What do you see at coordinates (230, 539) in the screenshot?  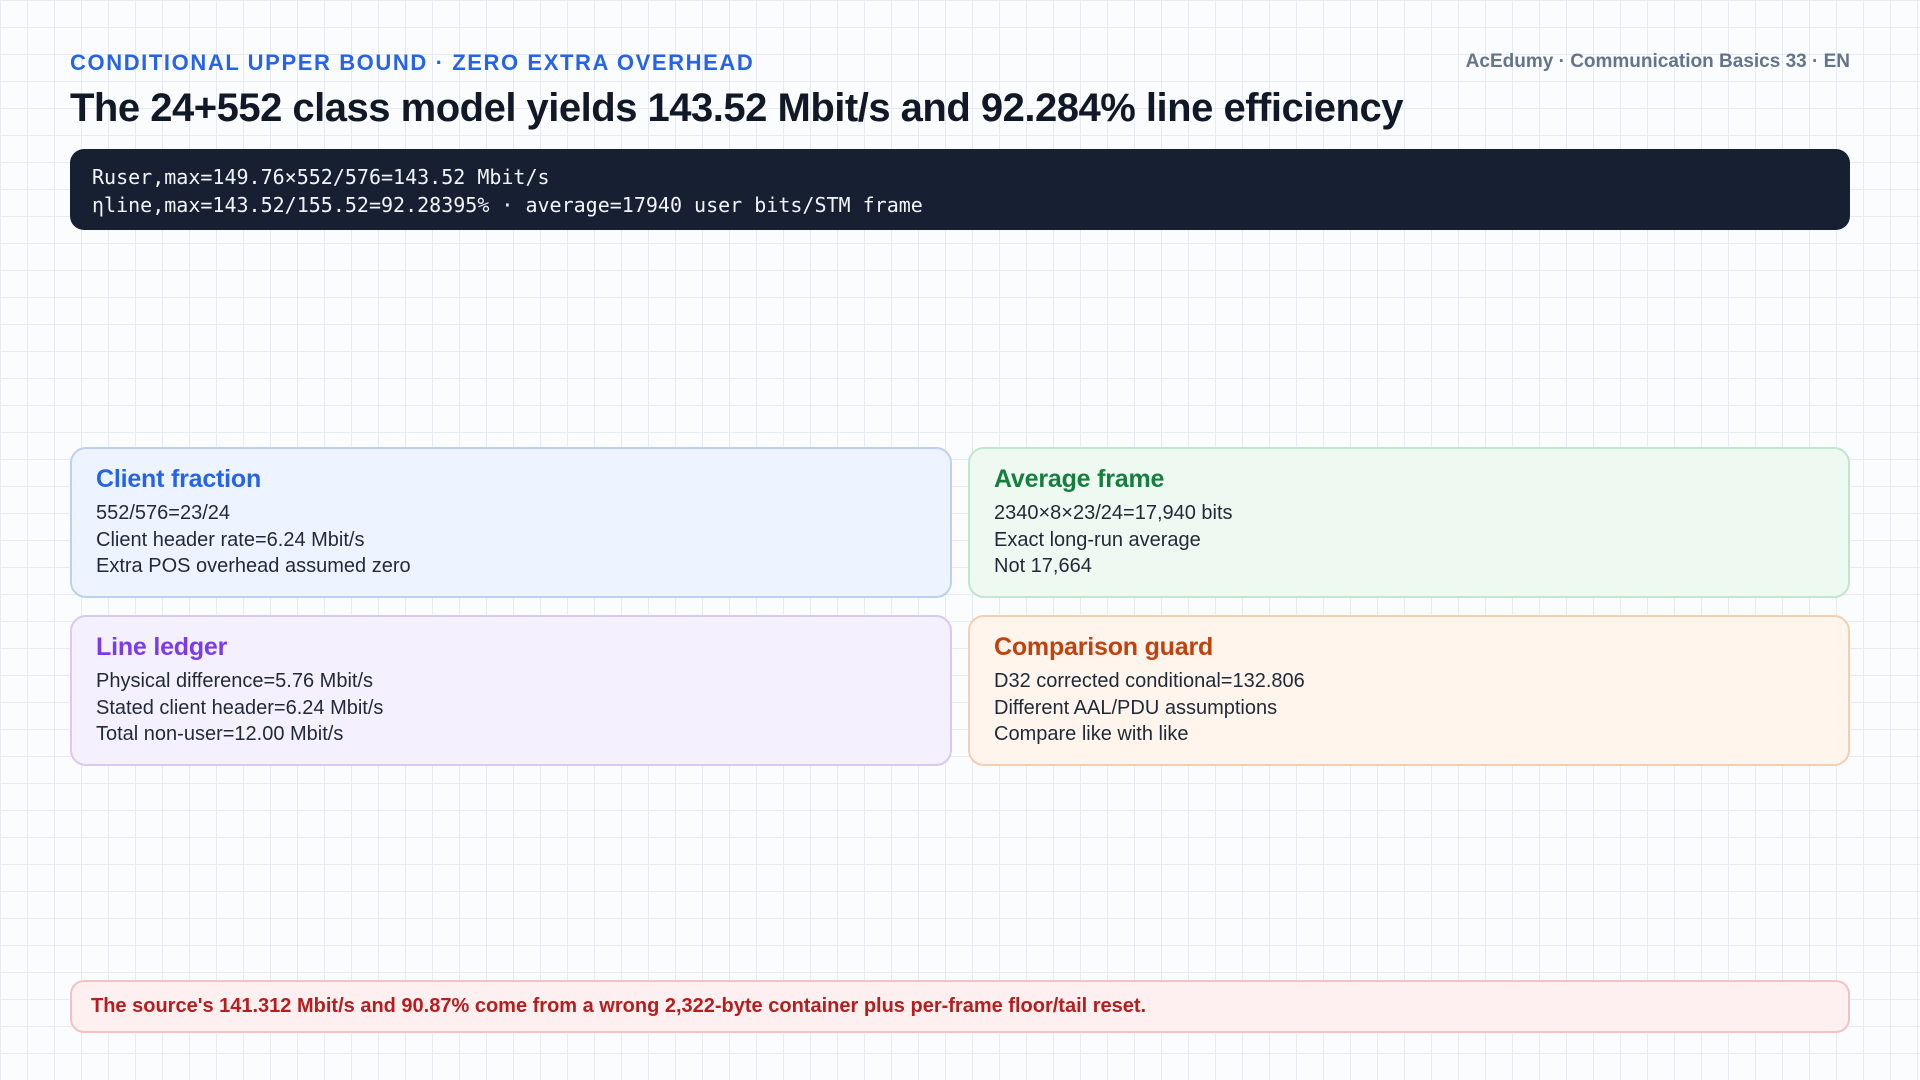 I see `card-line: Client header rate=6.24 Mbit/s` at bounding box center [230, 539].